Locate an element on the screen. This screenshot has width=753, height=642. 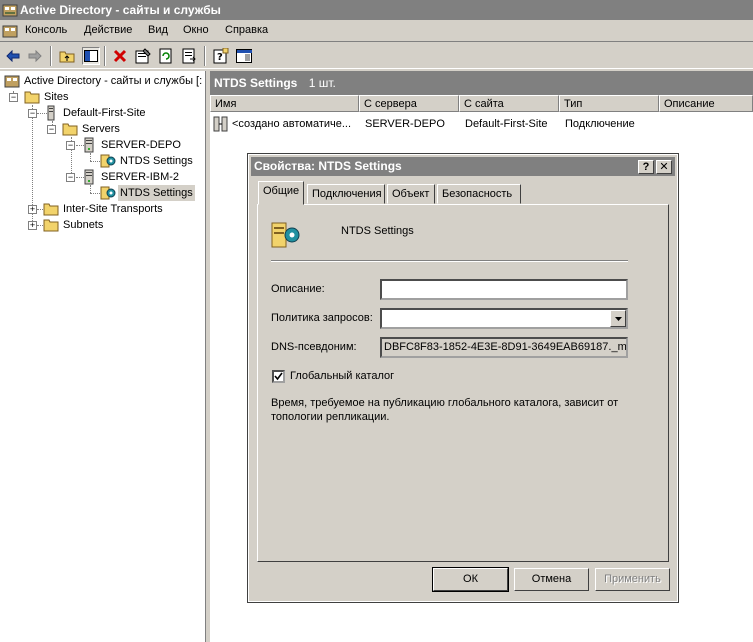
properties-button is located at coordinates (143, 56).